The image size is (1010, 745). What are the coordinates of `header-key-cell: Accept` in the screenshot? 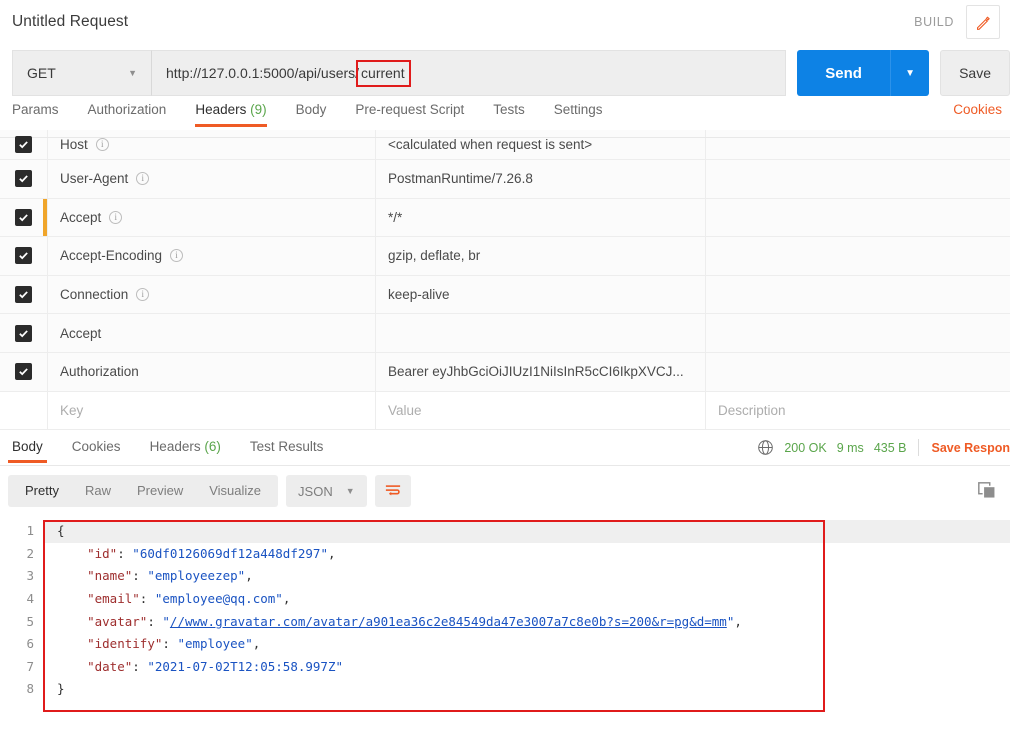 It's located at (211, 333).